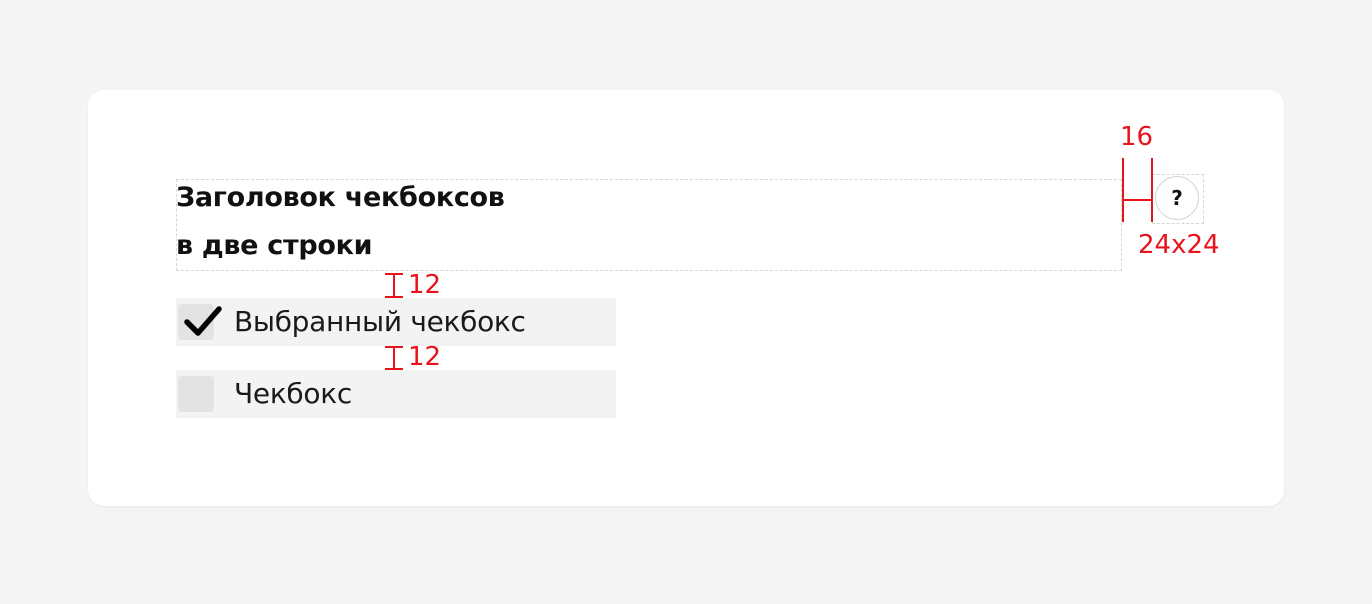  I want to click on annotation-gap-16: 16, so click(1137, 137).